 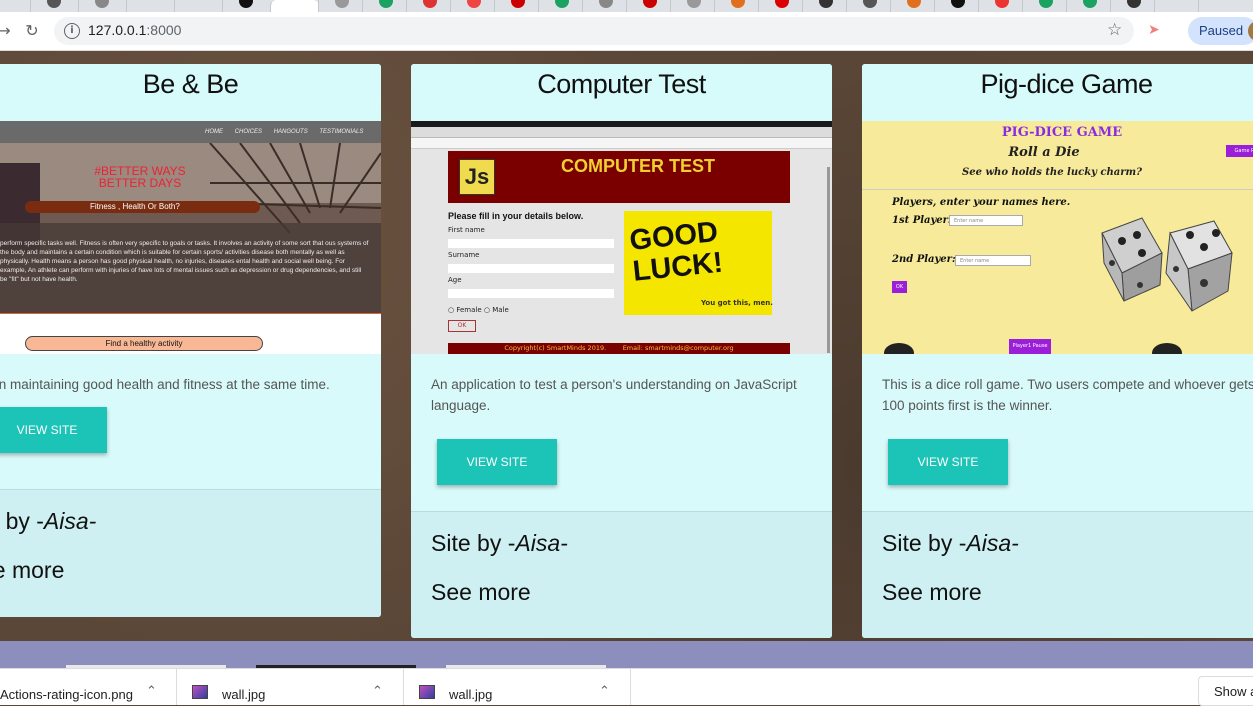 I want to click on download-filename: wall.jpg, so click(x=244, y=694).